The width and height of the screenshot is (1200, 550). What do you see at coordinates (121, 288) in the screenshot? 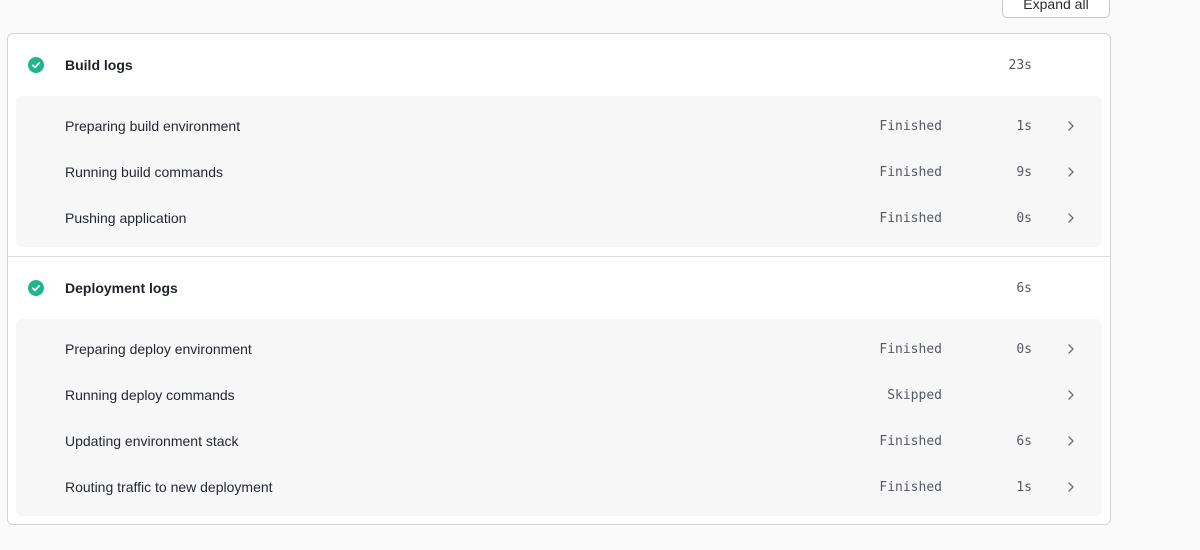
I see `section-title: Deployment logs` at bounding box center [121, 288].